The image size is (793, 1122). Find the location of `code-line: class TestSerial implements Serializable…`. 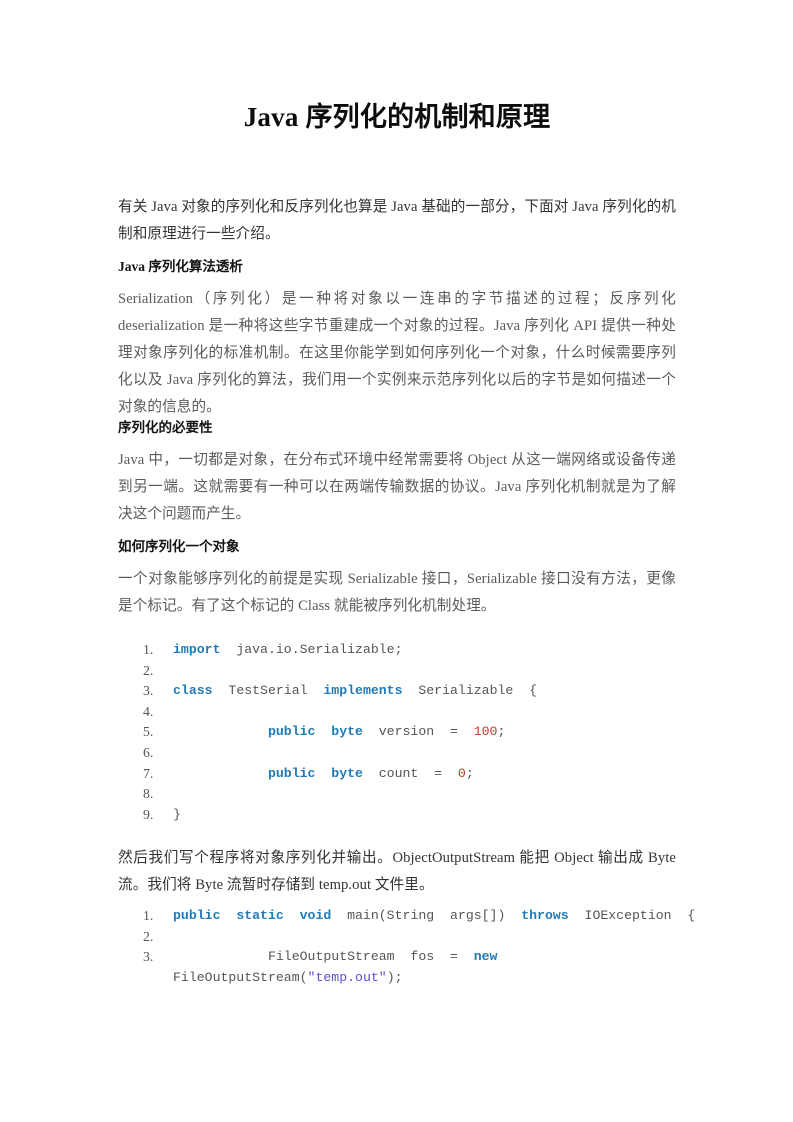

code-line: class TestSerial implements Serializable… is located at coordinates (408, 691).